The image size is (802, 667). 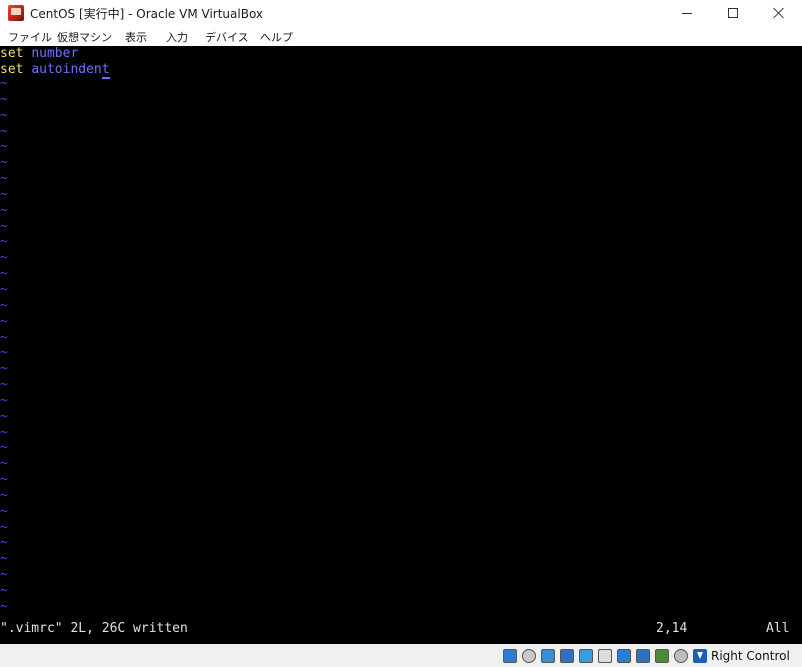 I want to click on menu-view: 表示, so click(x=136, y=37).